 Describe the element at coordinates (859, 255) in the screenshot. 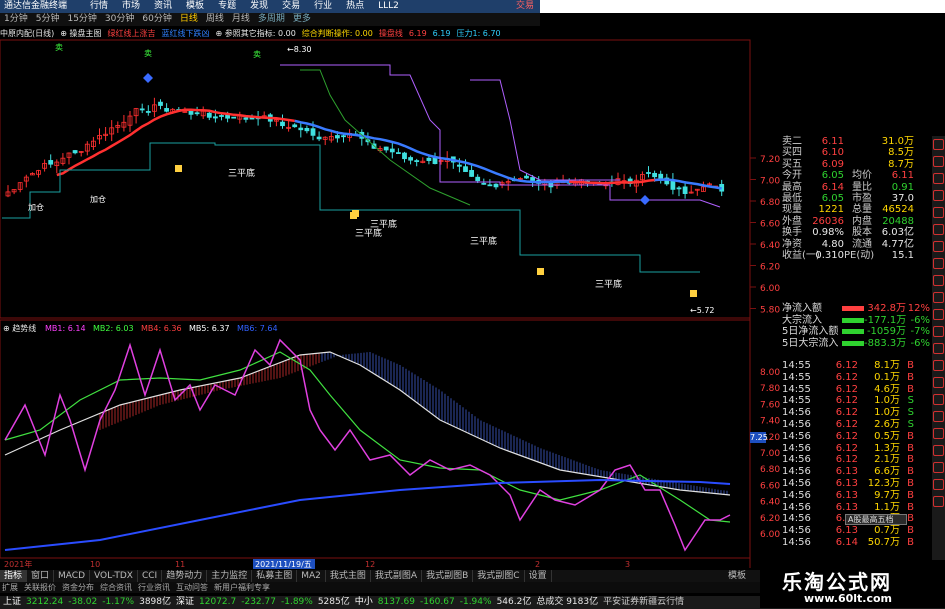

I see `quote-label: PE(动)` at that location.